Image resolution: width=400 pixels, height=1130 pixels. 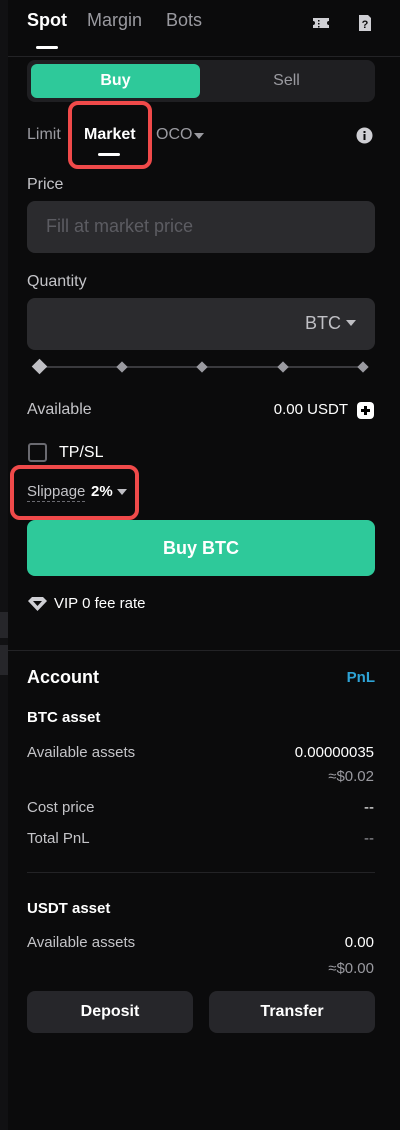 What do you see at coordinates (81, 752) in the screenshot?
I see `btc-available-label: Available assets` at bounding box center [81, 752].